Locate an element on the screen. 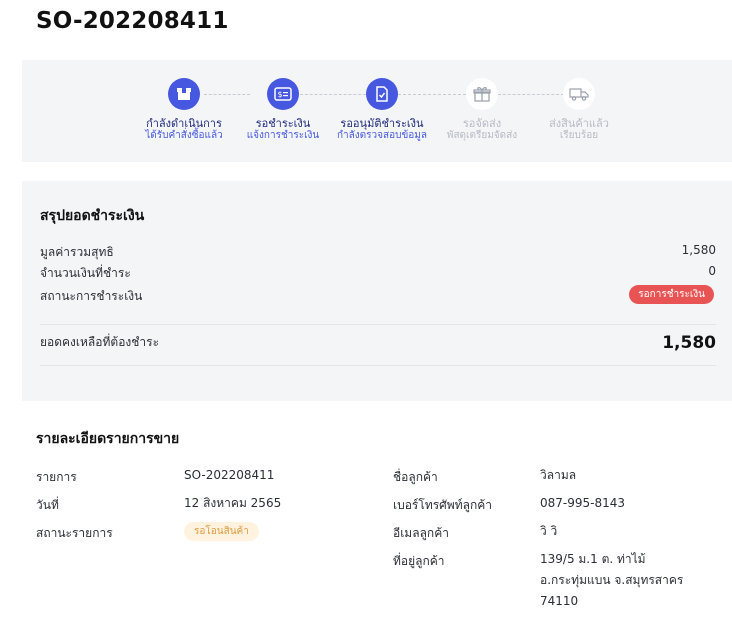  summary-title: สรุปยอดชำระเงิน is located at coordinates (92, 216).